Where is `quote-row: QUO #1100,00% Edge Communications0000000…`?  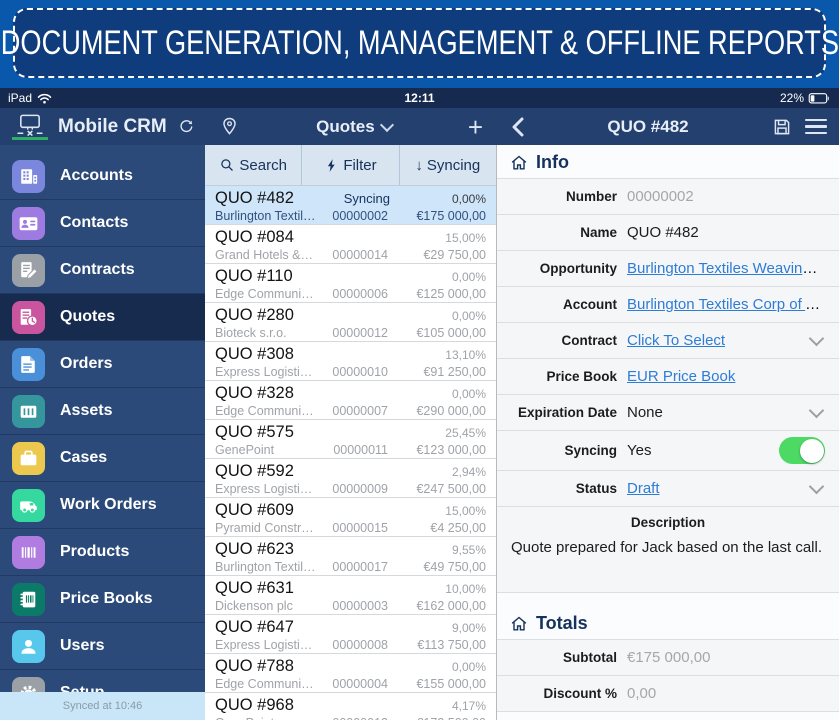 quote-row: QUO #1100,00% Edge Communications0000000… is located at coordinates (350, 283).